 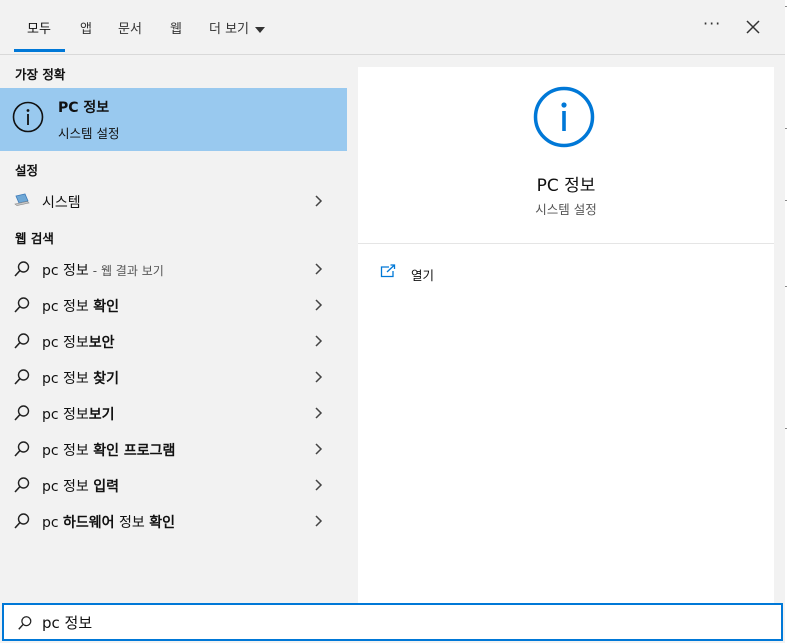 What do you see at coordinates (173, 201) in the screenshot?
I see `settings-item-system: 시스템` at bounding box center [173, 201].